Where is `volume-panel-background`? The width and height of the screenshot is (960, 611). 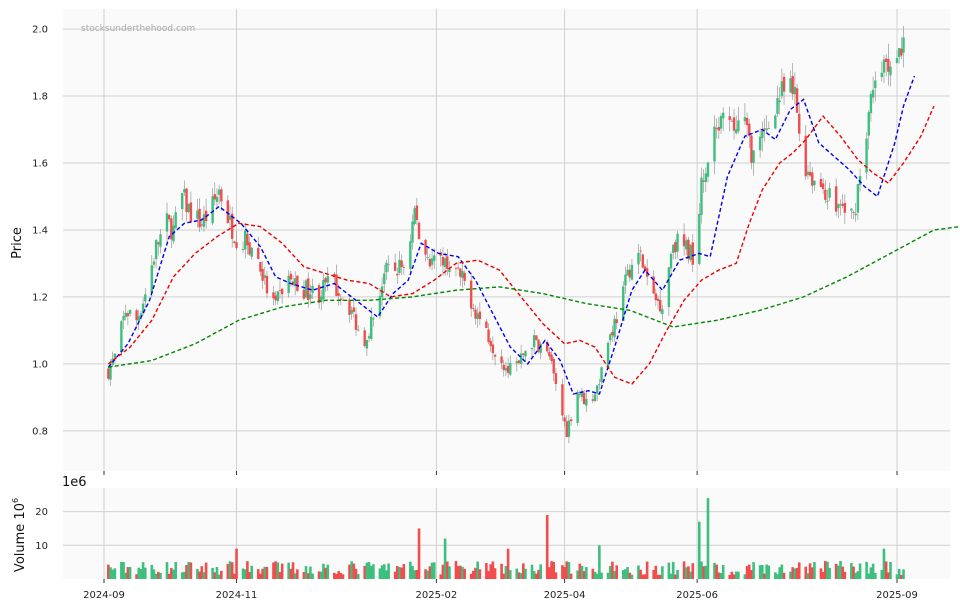
volume-panel-background is located at coordinates (506, 533).